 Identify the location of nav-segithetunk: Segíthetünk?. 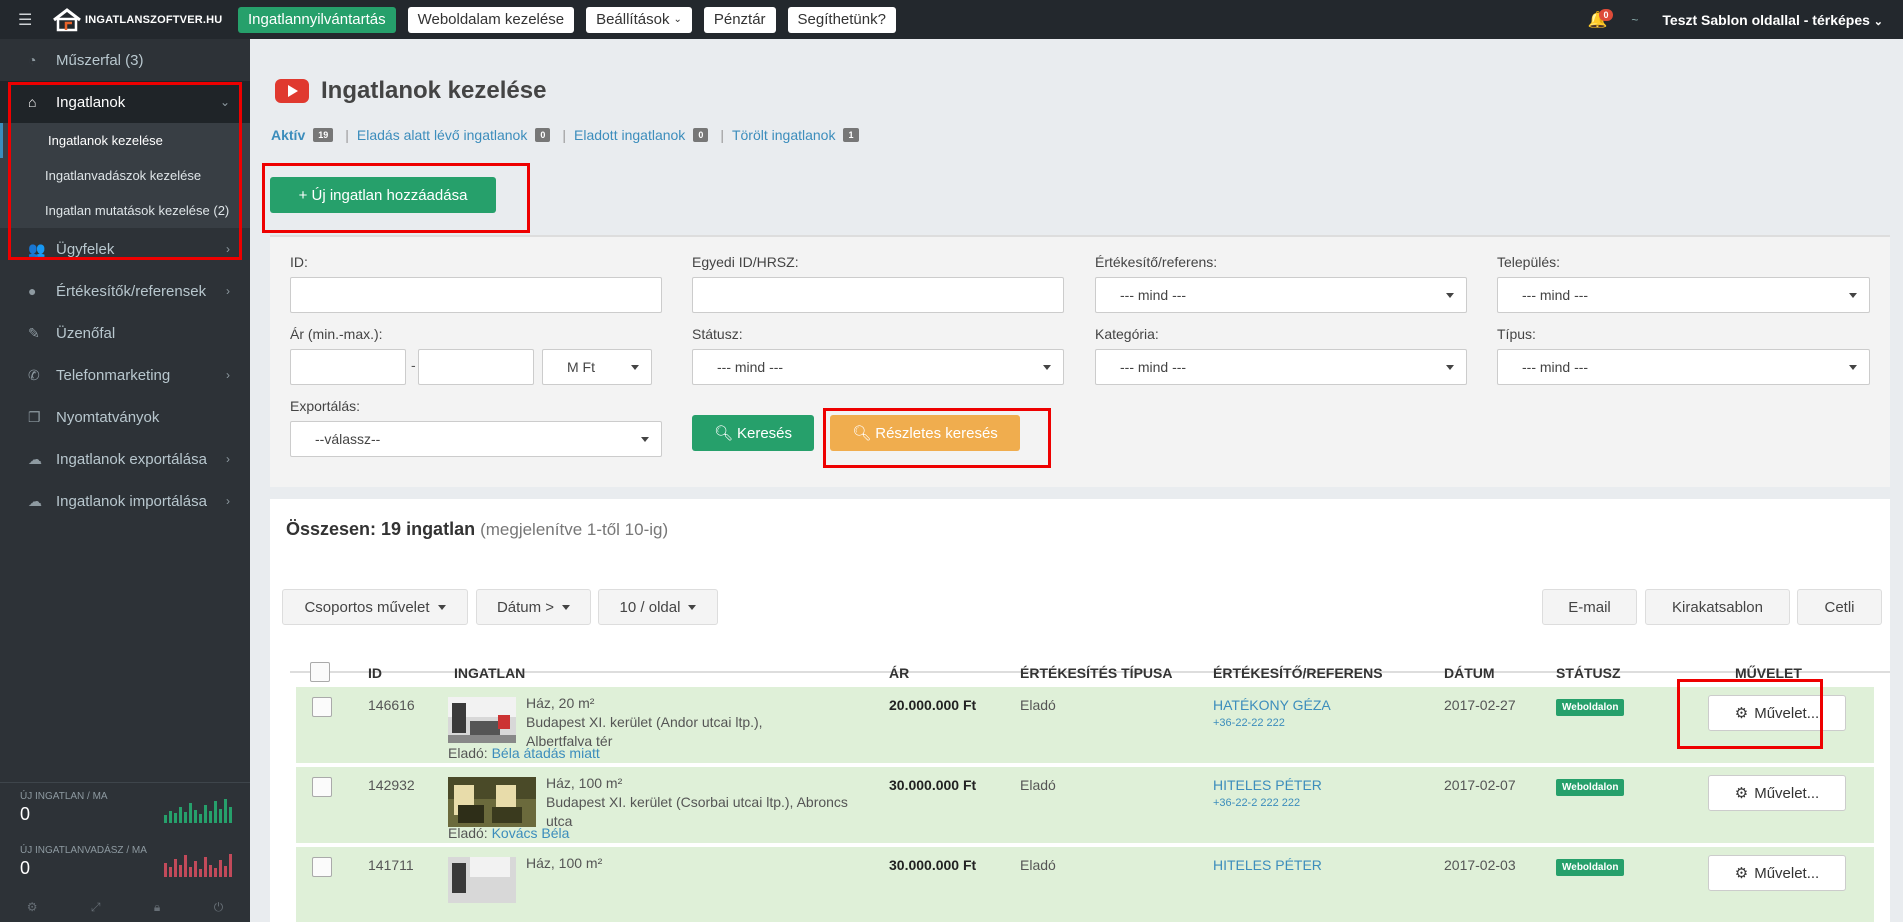
(841, 19).